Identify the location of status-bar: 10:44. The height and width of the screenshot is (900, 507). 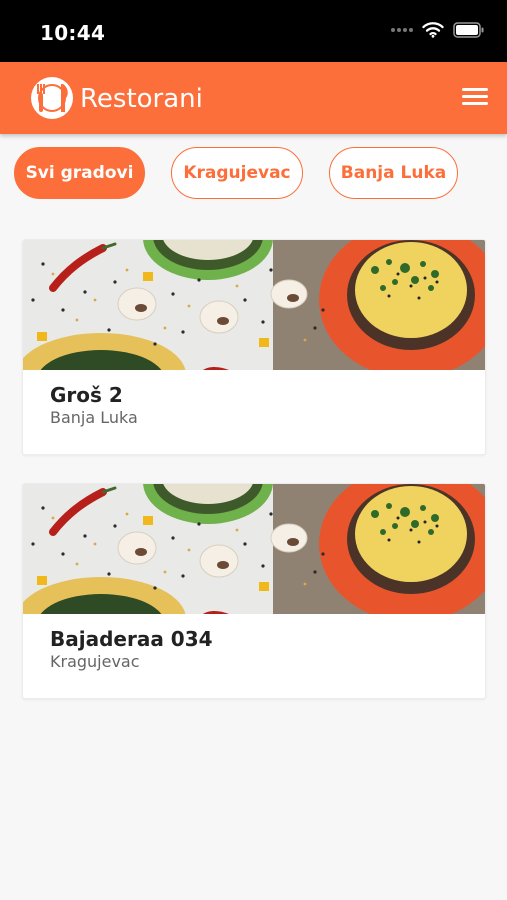
(253, 31).